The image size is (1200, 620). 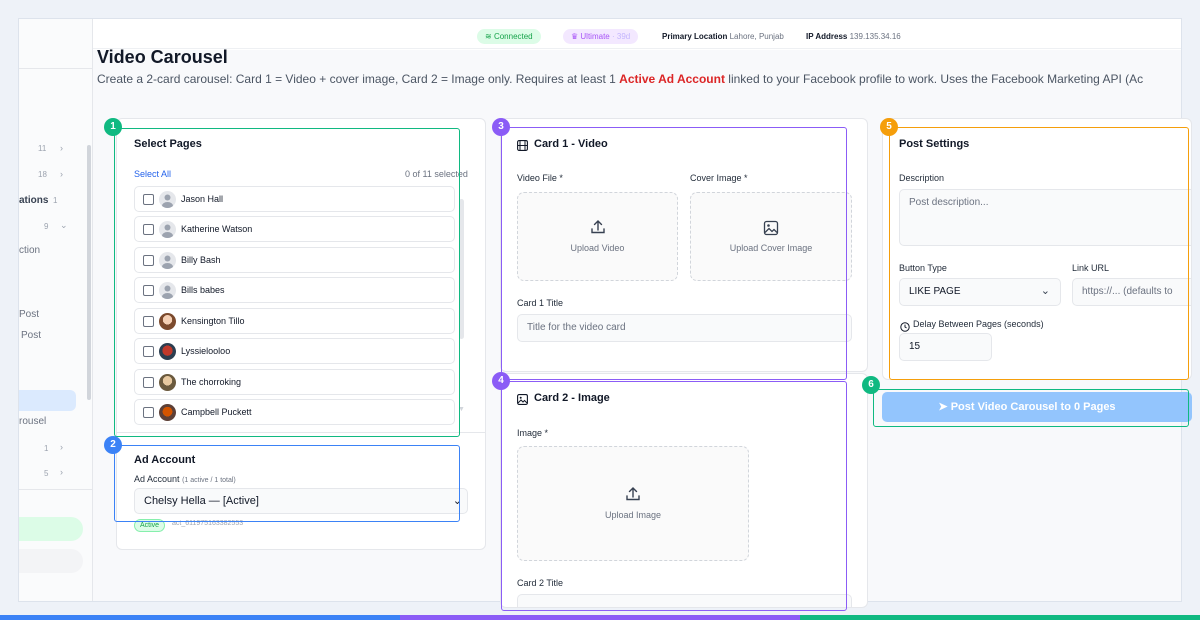 What do you see at coordinates (595, 36) in the screenshot?
I see `plan-name: Ultimate` at bounding box center [595, 36].